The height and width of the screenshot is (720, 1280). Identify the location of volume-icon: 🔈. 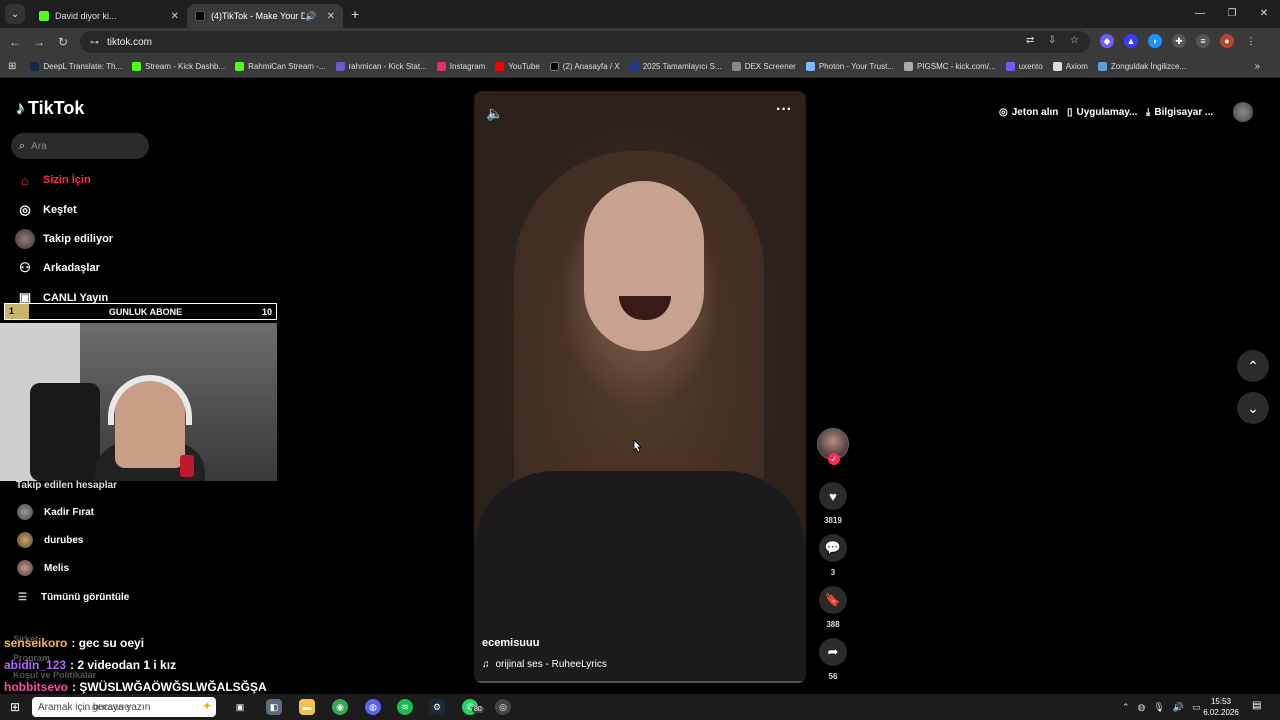
(494, 113).